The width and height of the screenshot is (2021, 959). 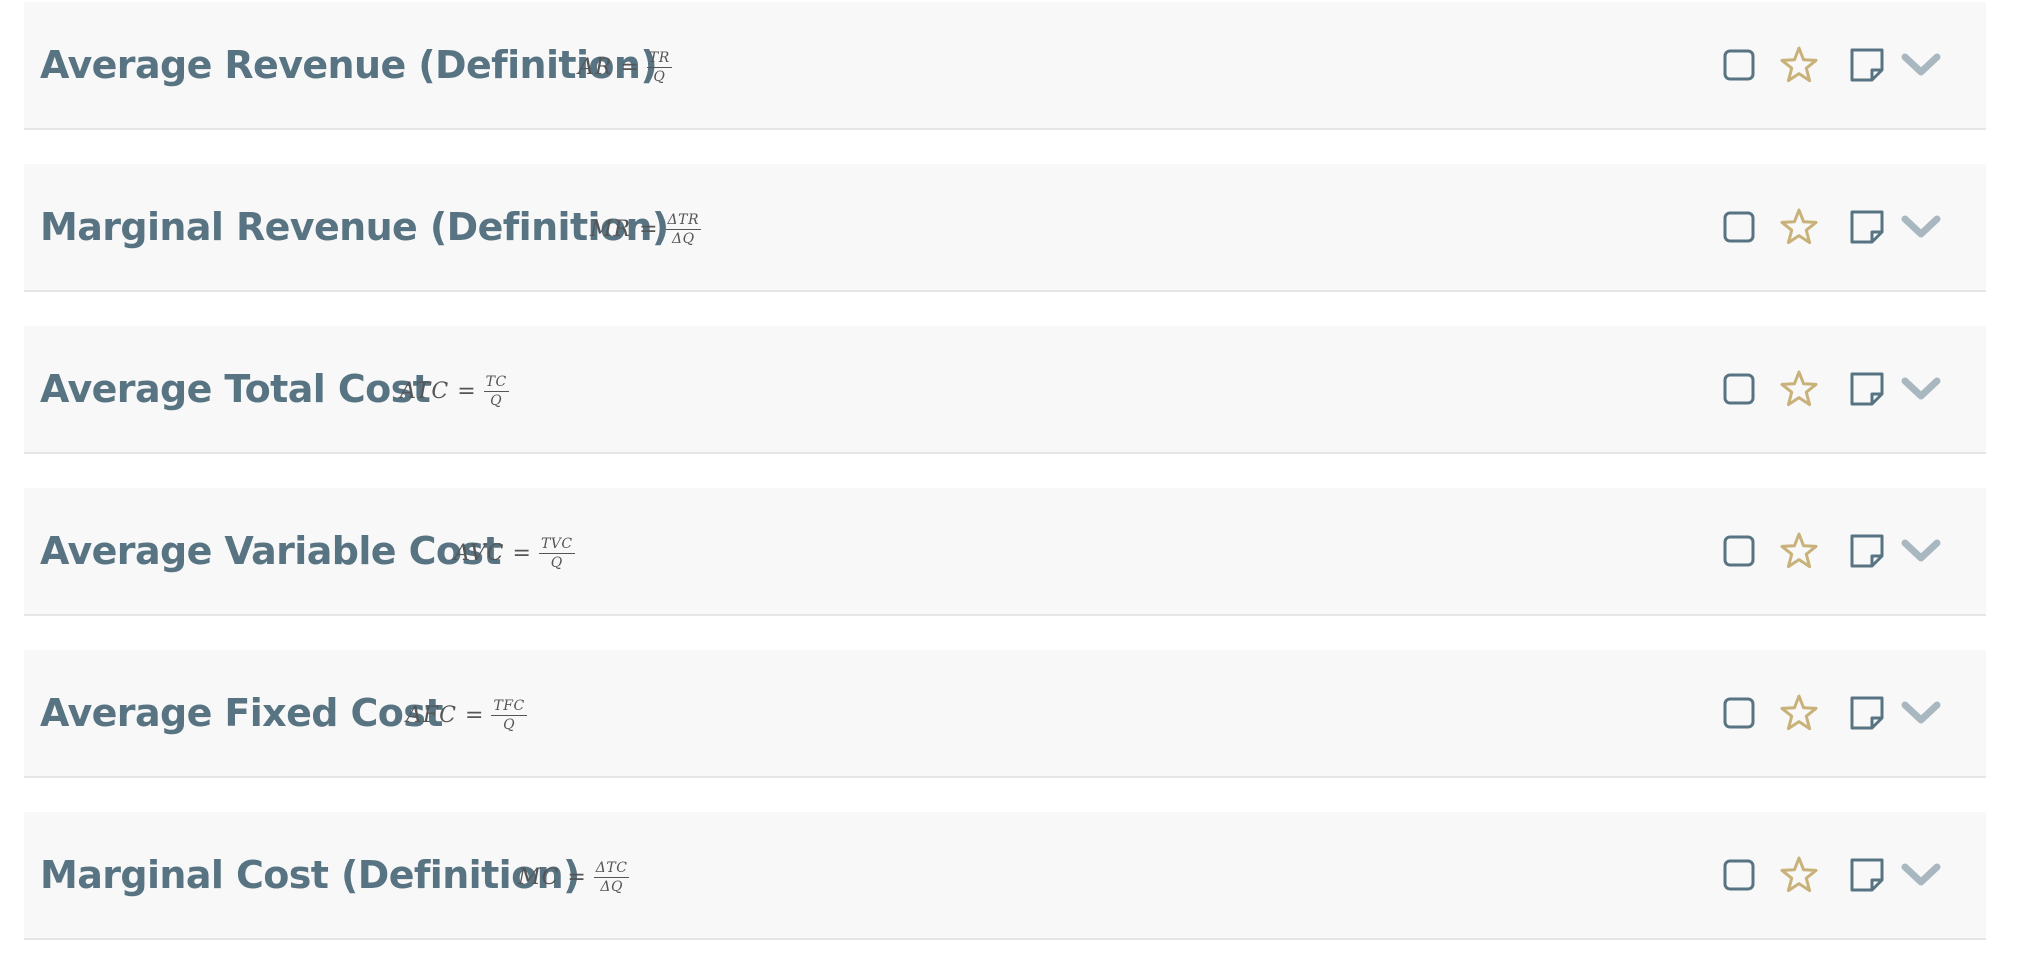 I want to click on formula-numerator: TVC, so click(x=556, y=544).